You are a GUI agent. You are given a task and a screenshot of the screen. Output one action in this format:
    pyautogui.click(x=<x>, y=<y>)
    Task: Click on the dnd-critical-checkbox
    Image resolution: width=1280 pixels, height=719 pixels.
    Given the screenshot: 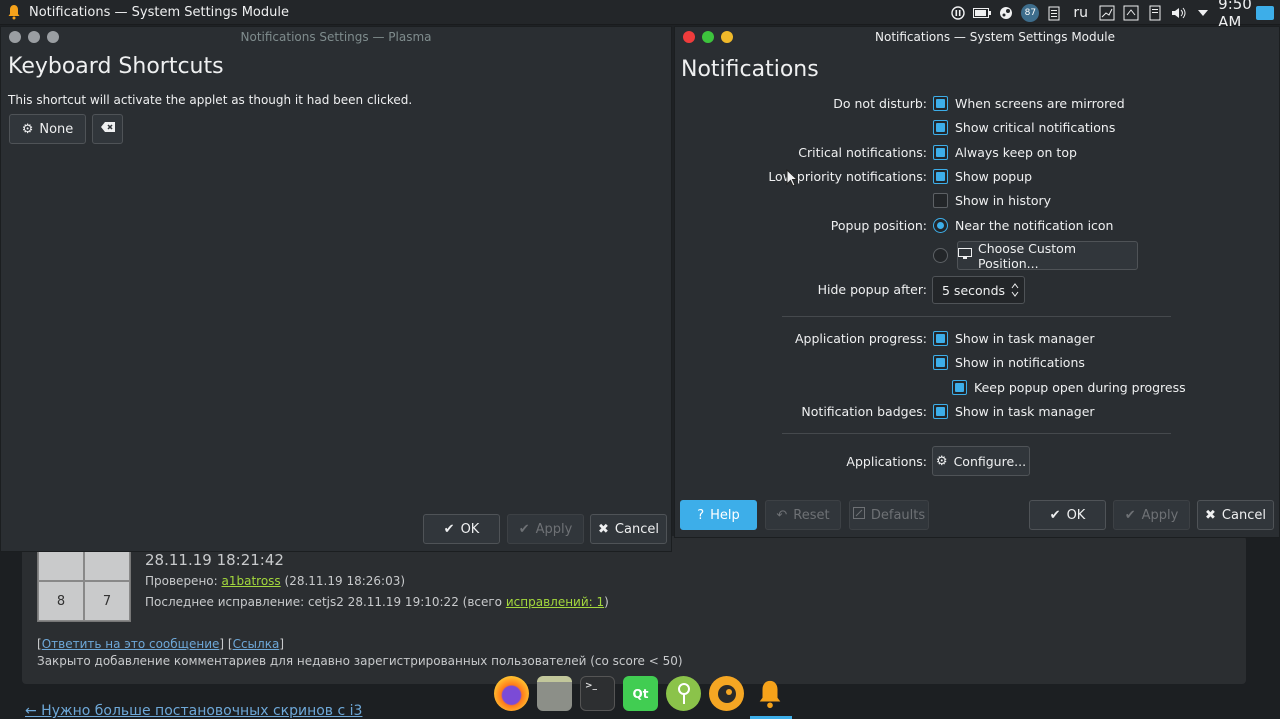 What is the action you would take?
    pyautogui.click(x=940, y=127)
    